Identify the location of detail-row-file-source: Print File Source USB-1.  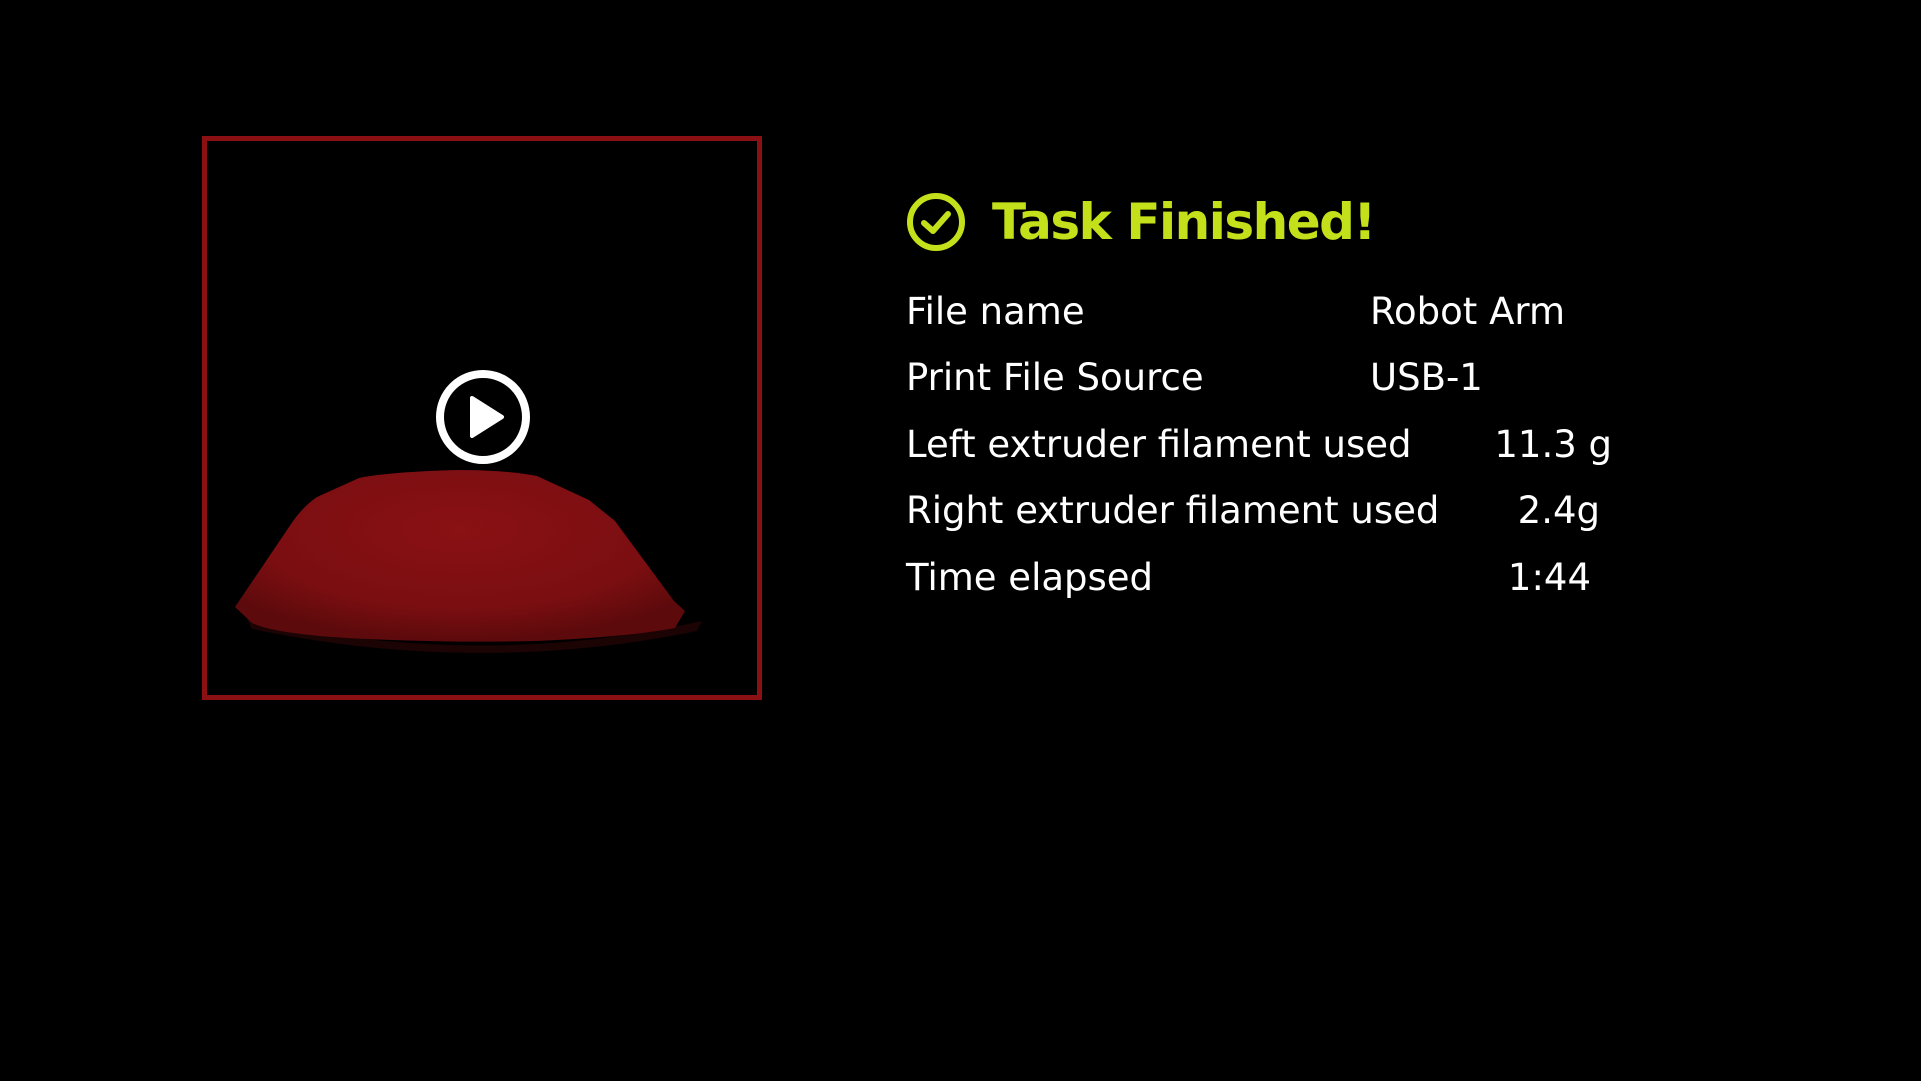
(1316, 378).